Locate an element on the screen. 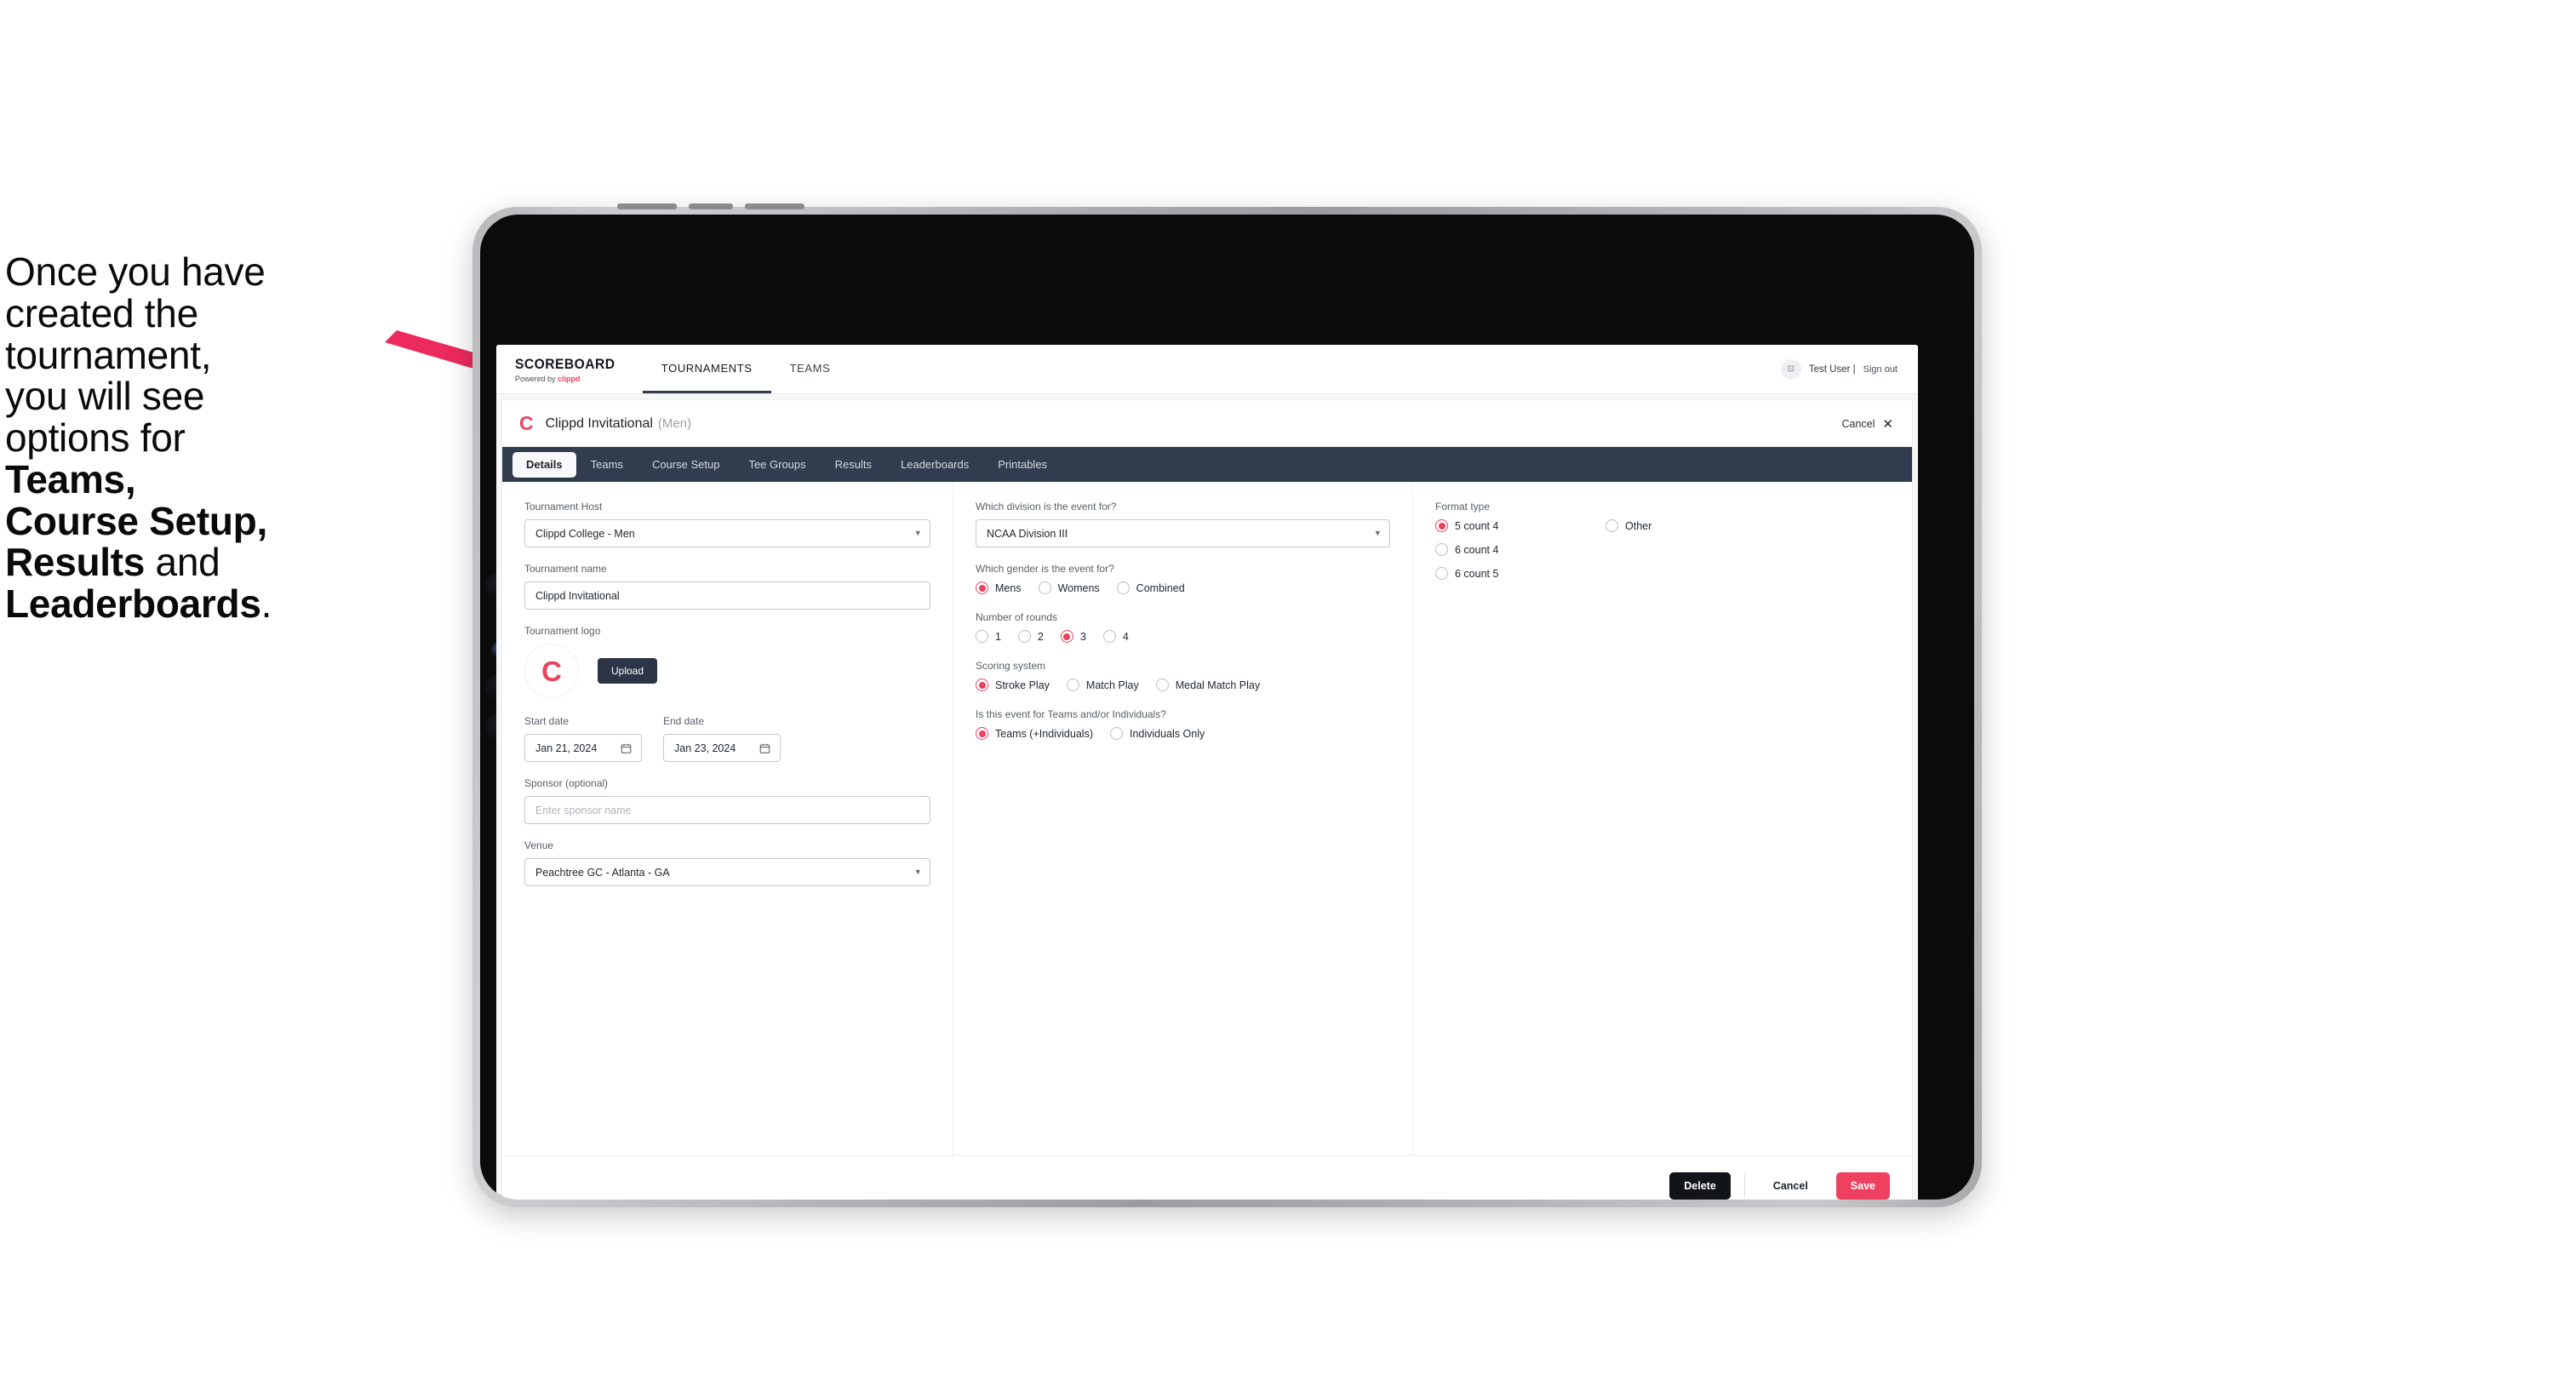  radio-gender-combined: Combined is located at coordinates (1150, 587).